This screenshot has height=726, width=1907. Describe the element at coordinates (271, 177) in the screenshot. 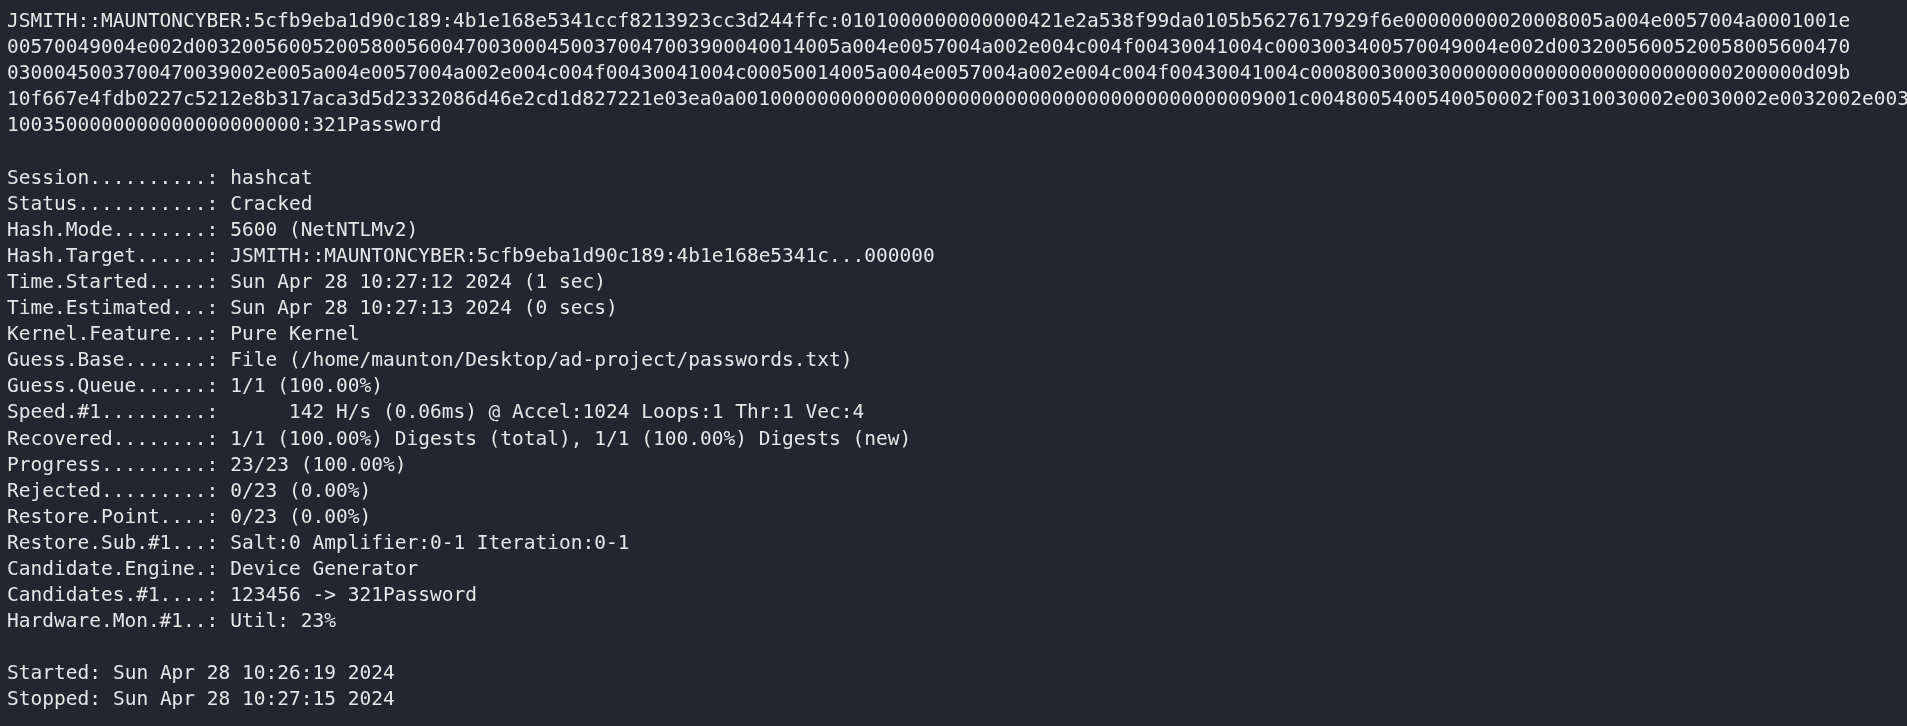

I see `status-value: hashcat` at that location.